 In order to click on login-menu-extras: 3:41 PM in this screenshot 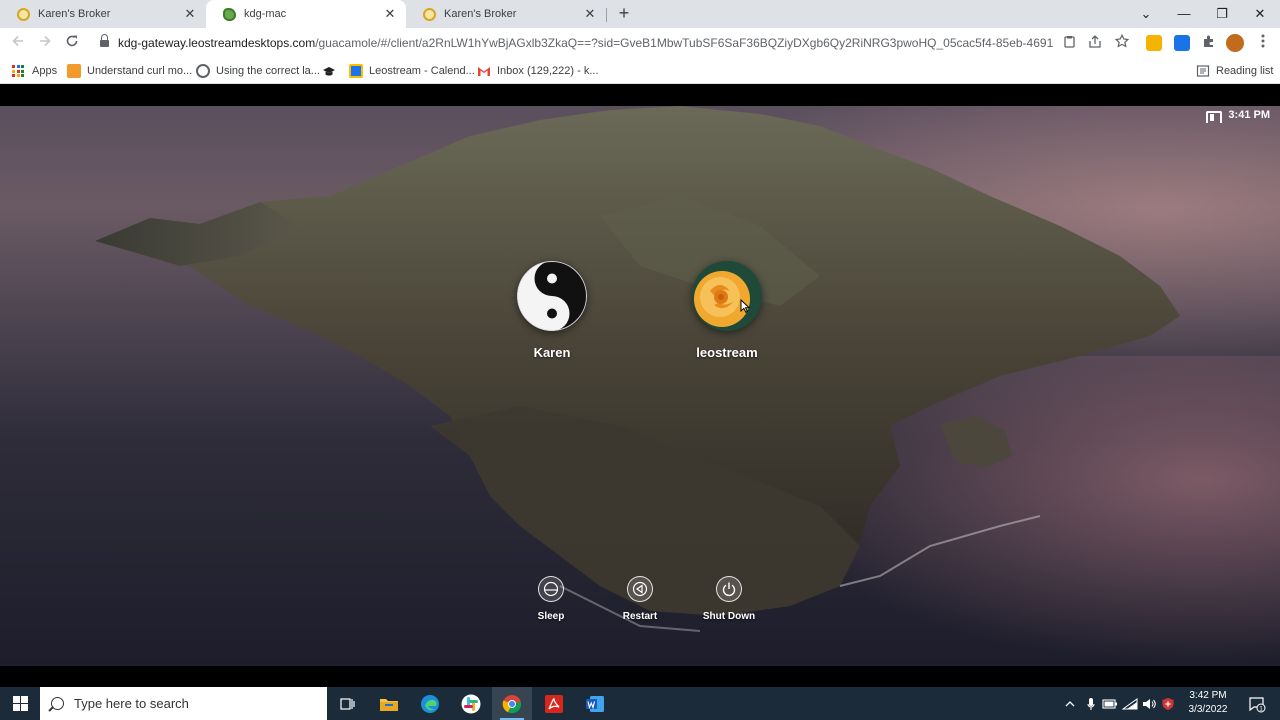, I will do `click(1238, 116)`.